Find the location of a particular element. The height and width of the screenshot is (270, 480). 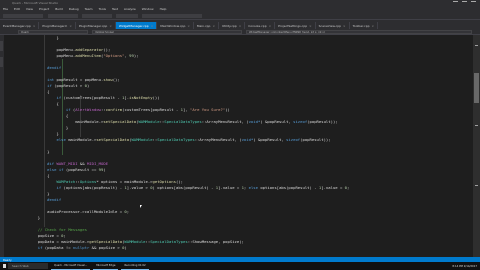

code-token: AlertWindow is located at coordinates (88, 109).